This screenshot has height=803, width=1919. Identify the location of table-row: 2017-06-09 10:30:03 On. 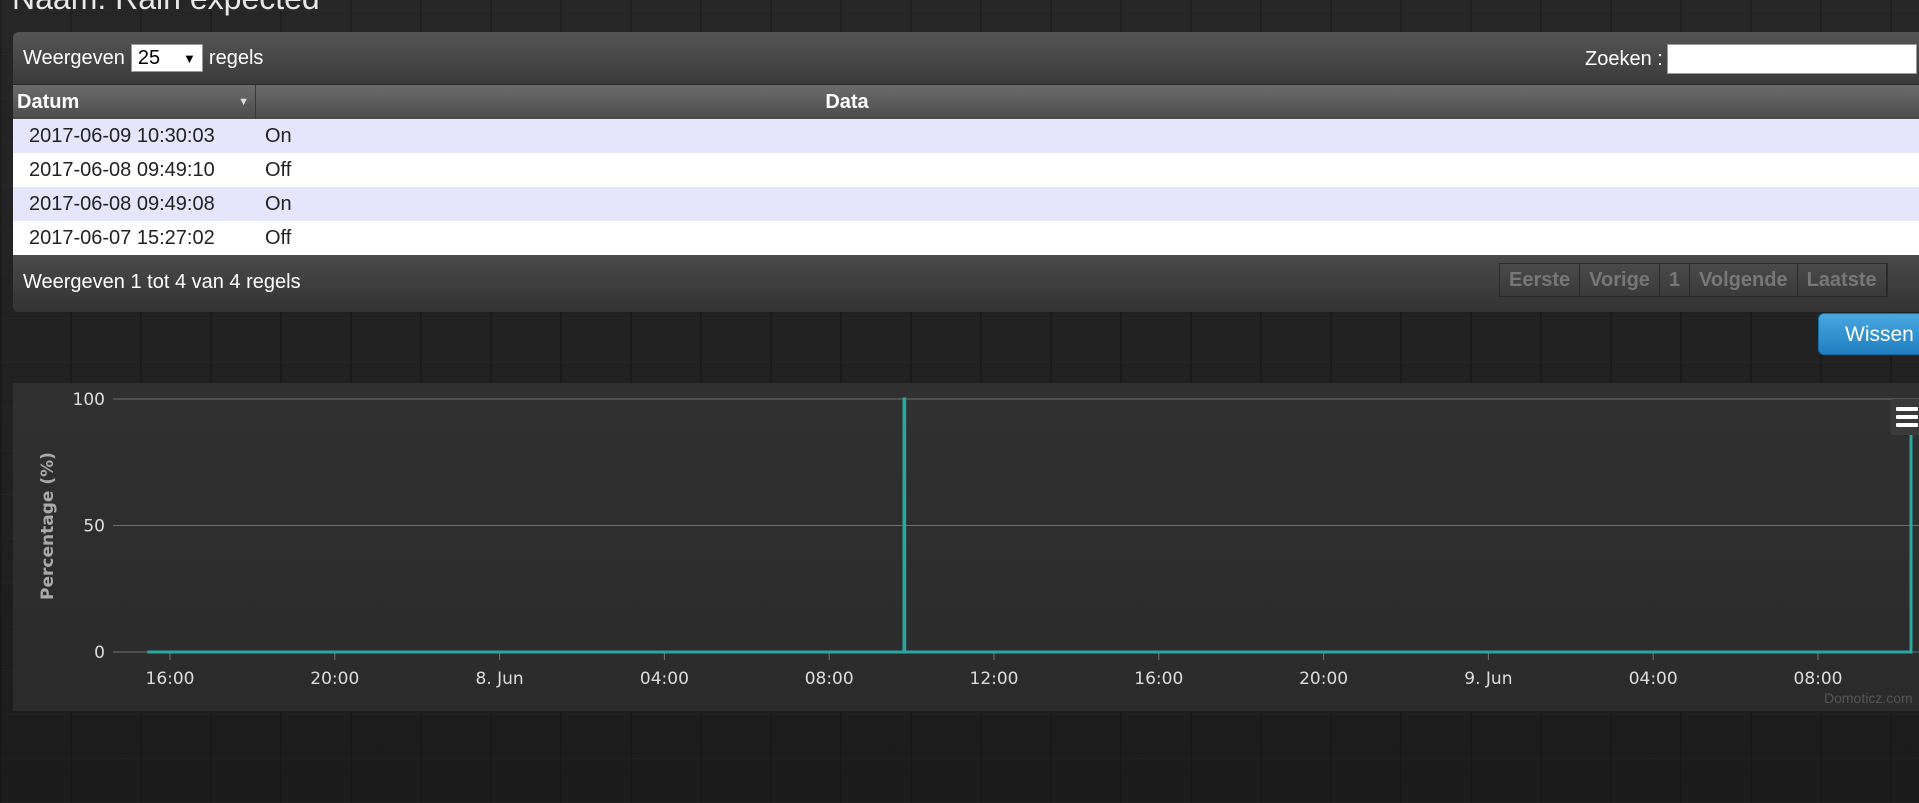
(966, 136).